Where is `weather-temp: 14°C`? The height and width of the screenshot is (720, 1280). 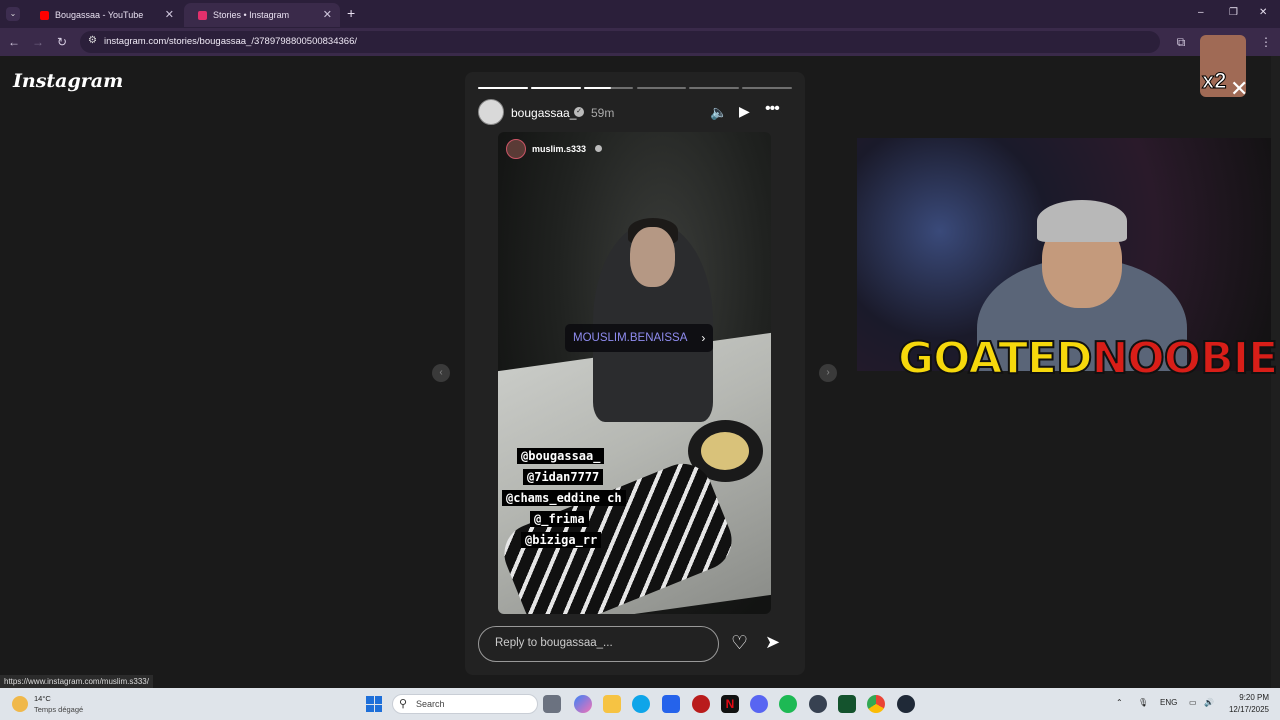 weather-temp: 14°C is located at coordinates (42, 698).